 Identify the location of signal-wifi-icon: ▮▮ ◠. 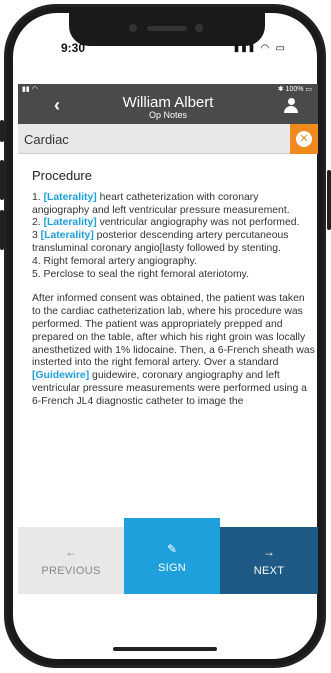
(30, 89).